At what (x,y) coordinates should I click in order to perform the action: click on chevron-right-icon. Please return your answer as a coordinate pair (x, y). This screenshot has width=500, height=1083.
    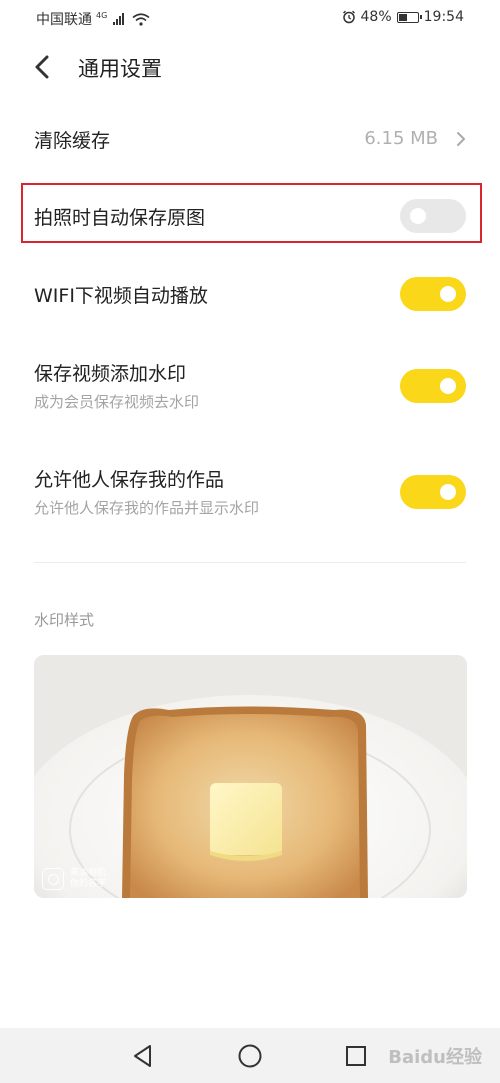
    Looking at the image, I should click on (461, 139).